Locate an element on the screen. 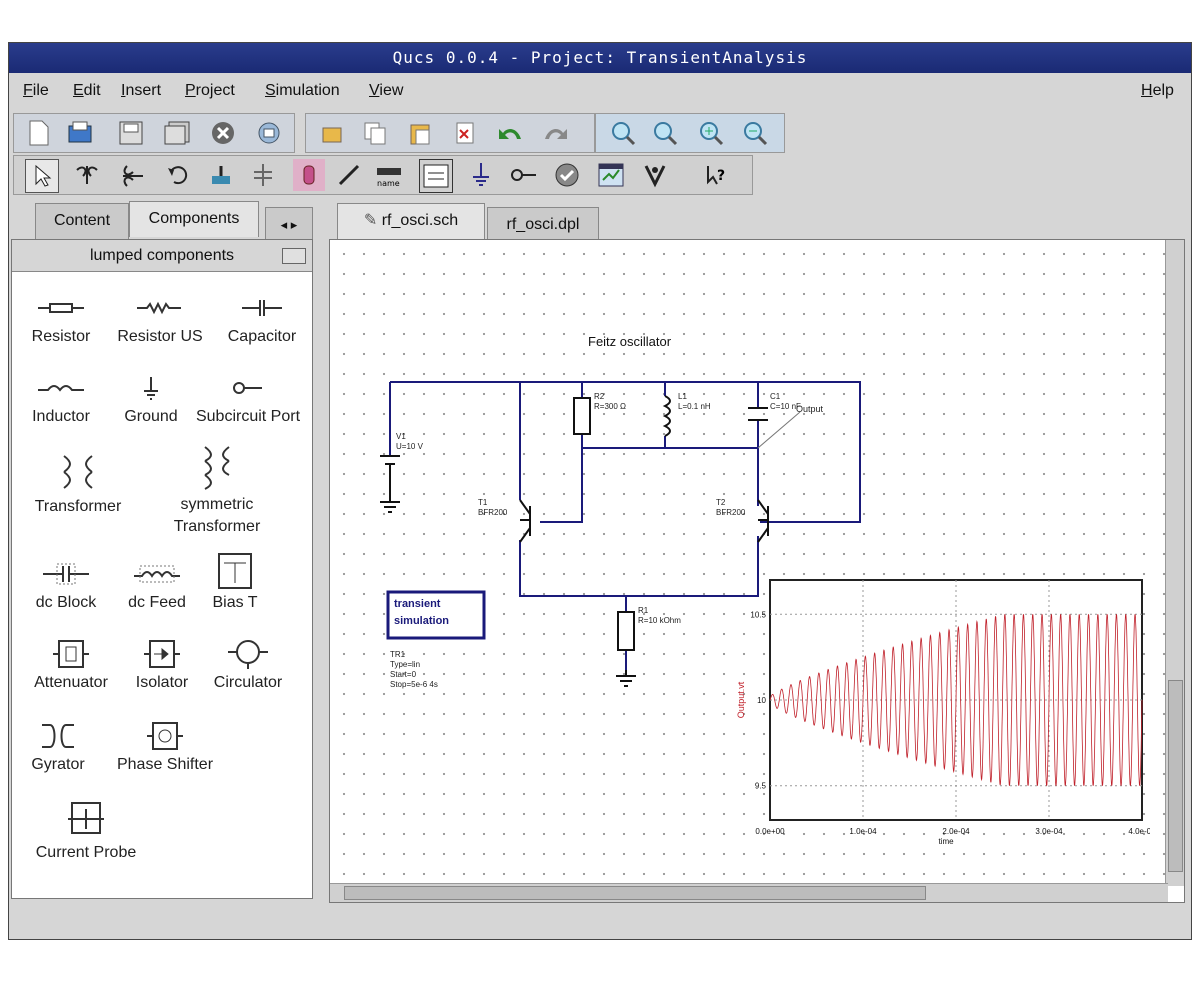 This screenshot has height=981, width=1200. resistor-us-icon is located at coordinates (160, 308).